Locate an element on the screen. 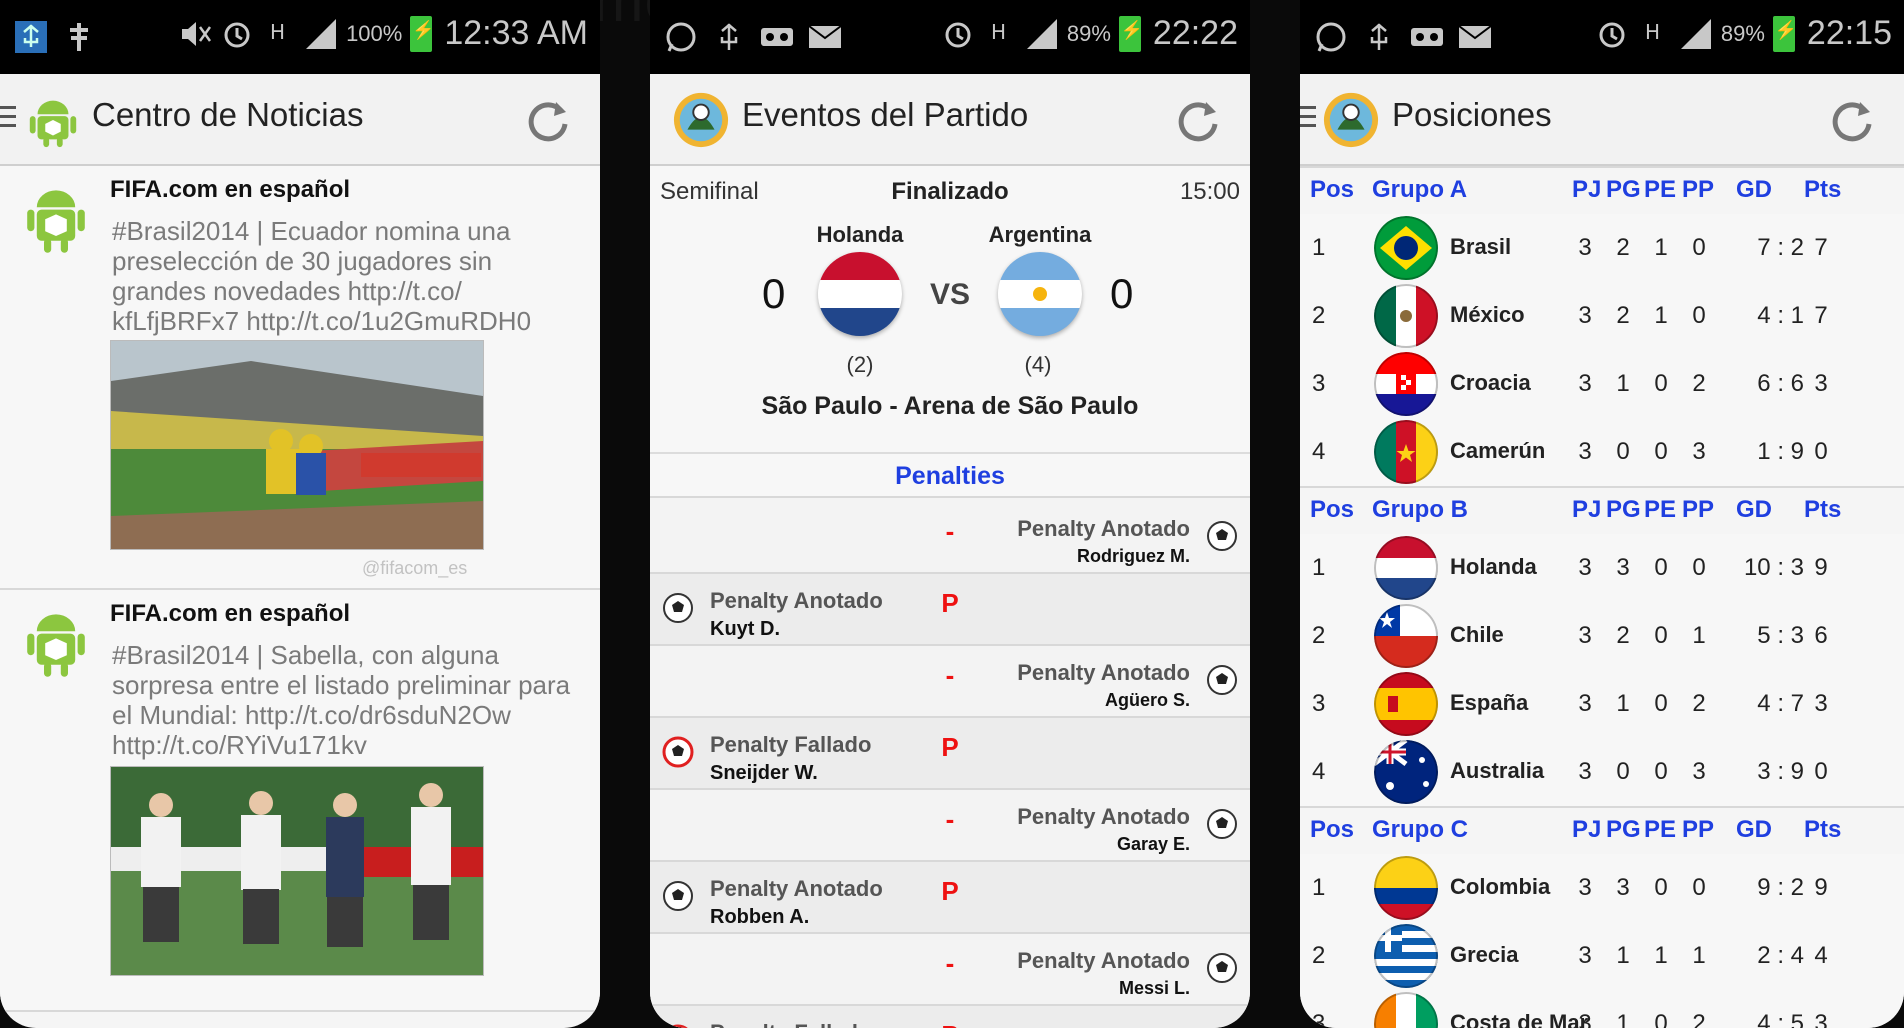 This screenshot has width=1904, height=1028. standings-row: 4 Australia 3 0 0 3 3 : 90 is located at coordinates (1602, 772).